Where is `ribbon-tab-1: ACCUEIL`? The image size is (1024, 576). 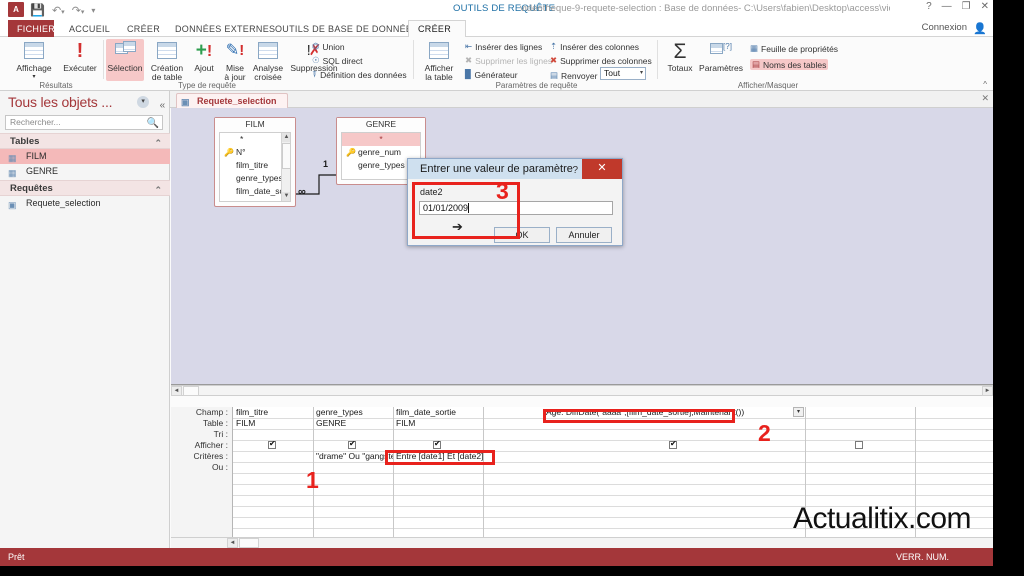
ribbon-tab-1: ACCUEIL is located at coordinates (86, 28).